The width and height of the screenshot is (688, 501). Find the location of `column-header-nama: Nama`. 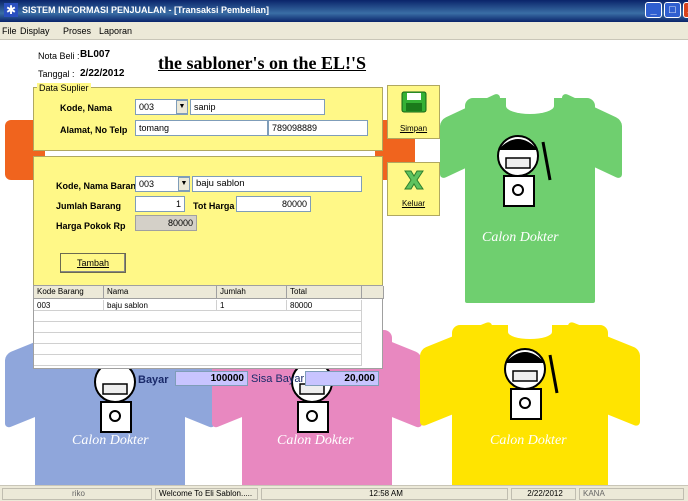

column-header-nama: Nama is located at coordinates (160, 292).